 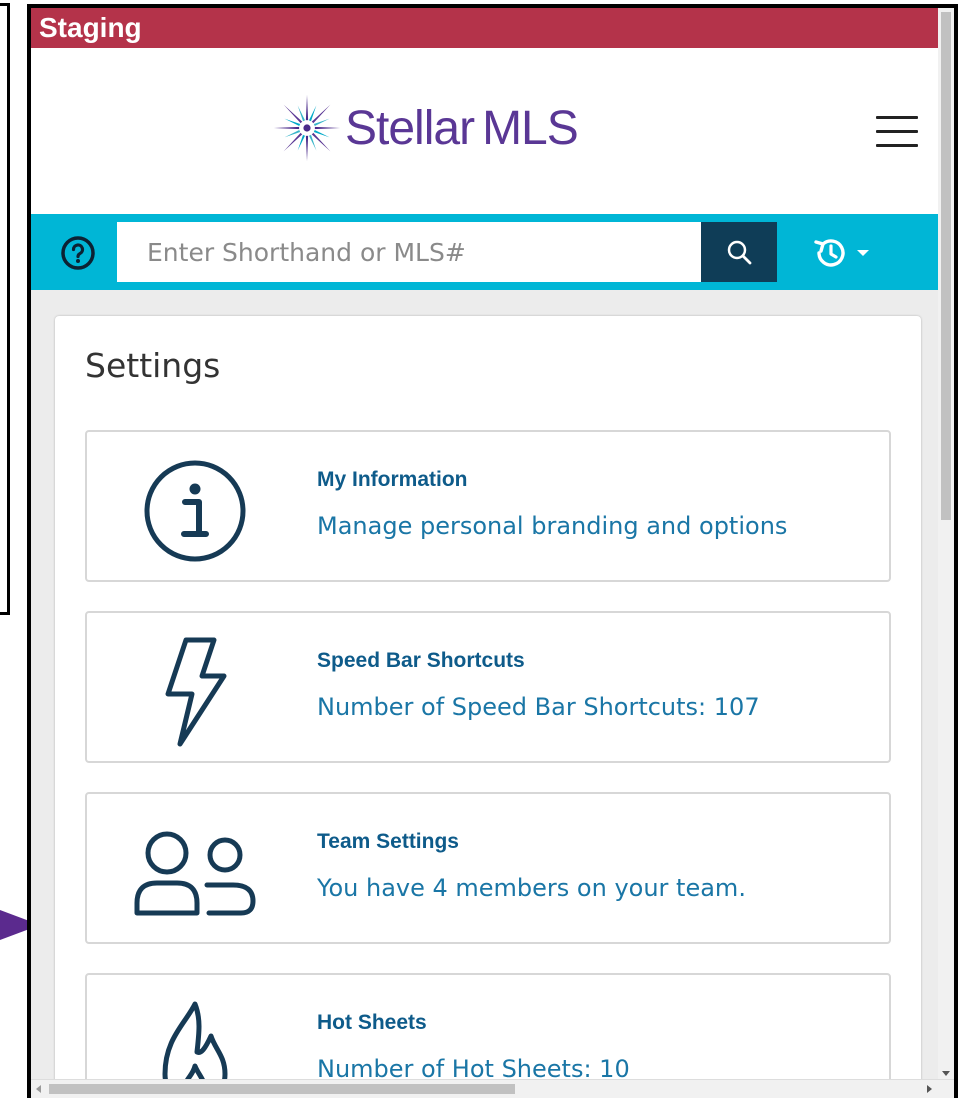 What do you see at coordinates (388, 841) in the screenshot?
I see `card-title: Team Settings` at bounding box center [388, 841].